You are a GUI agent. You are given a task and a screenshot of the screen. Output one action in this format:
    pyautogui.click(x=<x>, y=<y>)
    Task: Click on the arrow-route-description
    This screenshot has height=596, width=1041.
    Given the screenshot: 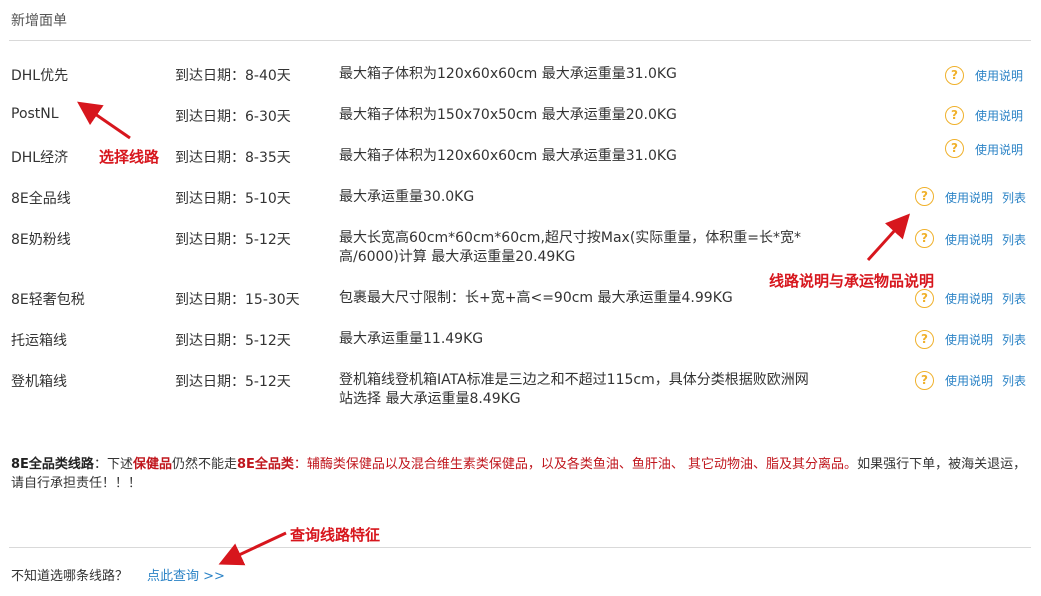 What is the action you would take?
    pyautogui.click(x=888, y=237)
    